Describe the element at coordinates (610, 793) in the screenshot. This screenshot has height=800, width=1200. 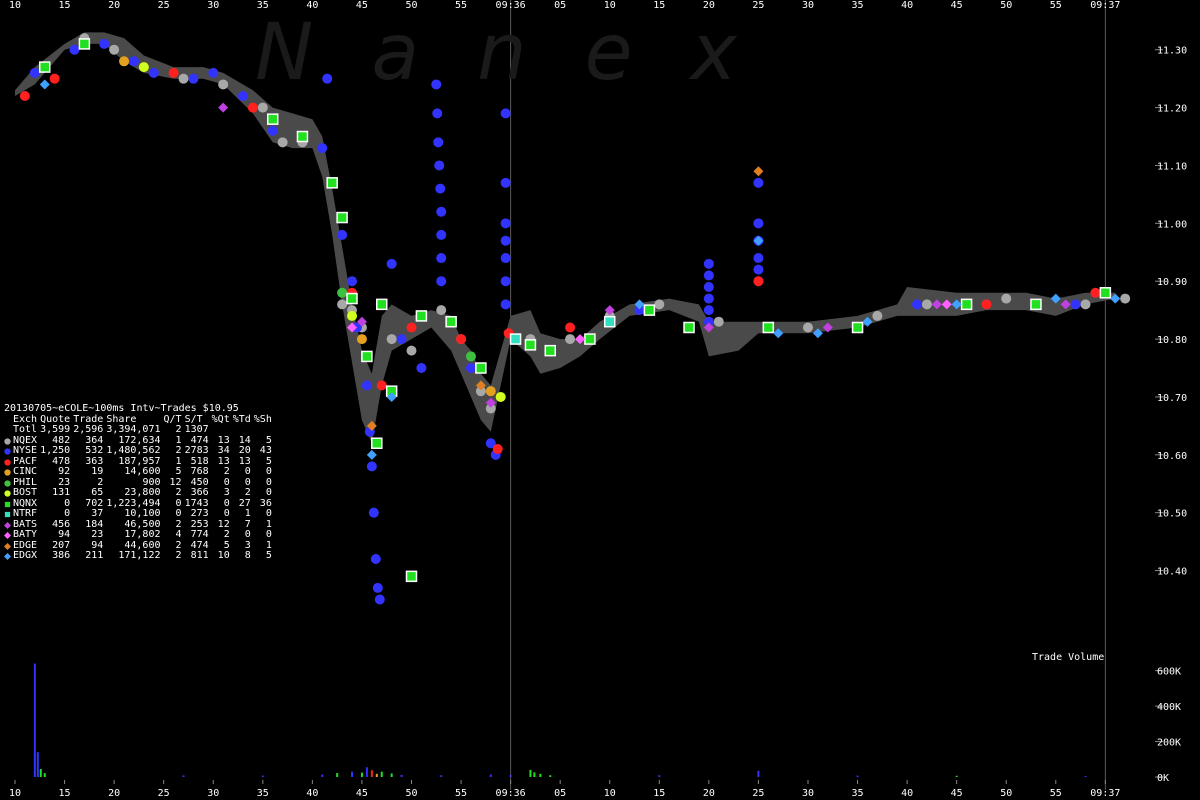
I see `x-tick-label-bottom: 10` at that location.